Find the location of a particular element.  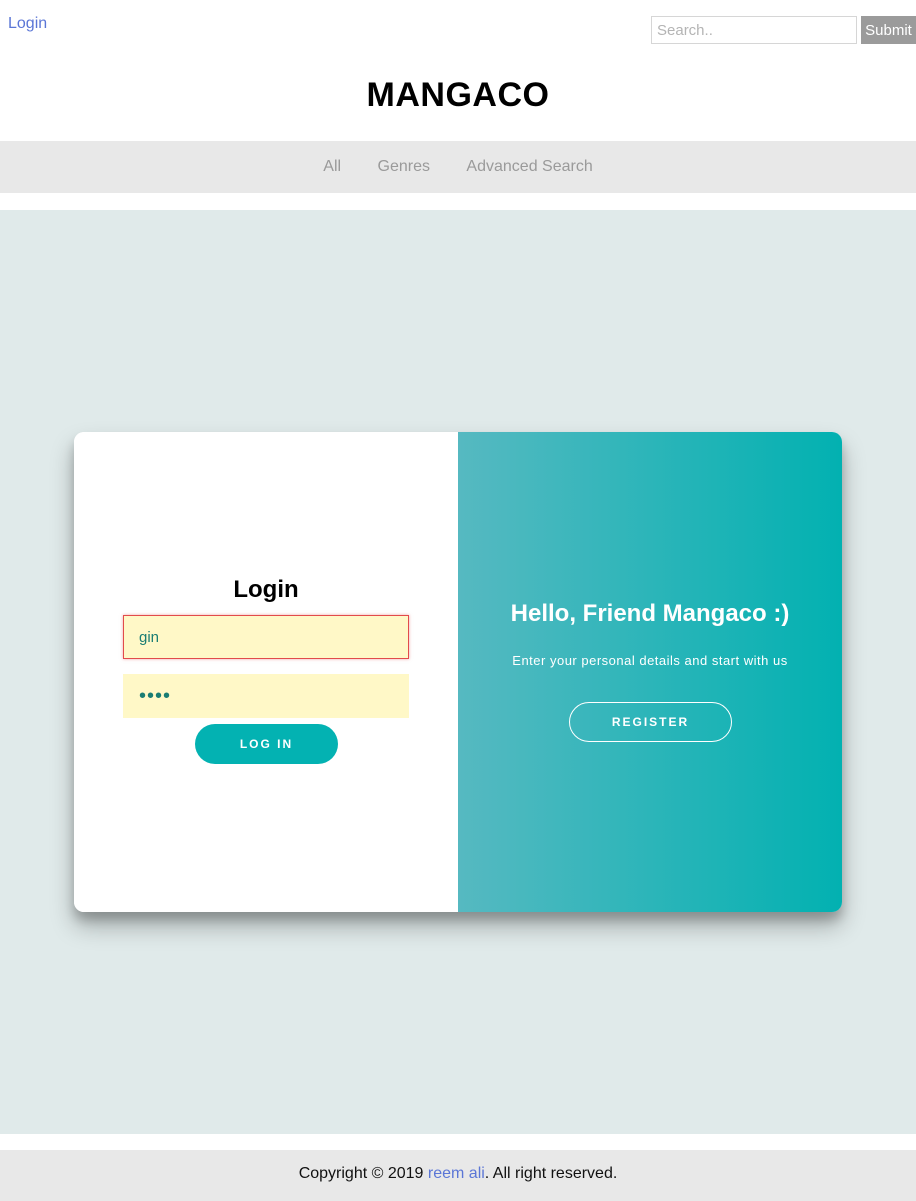

footer-author-link: reem ali is located at coordinates (456, 1173).